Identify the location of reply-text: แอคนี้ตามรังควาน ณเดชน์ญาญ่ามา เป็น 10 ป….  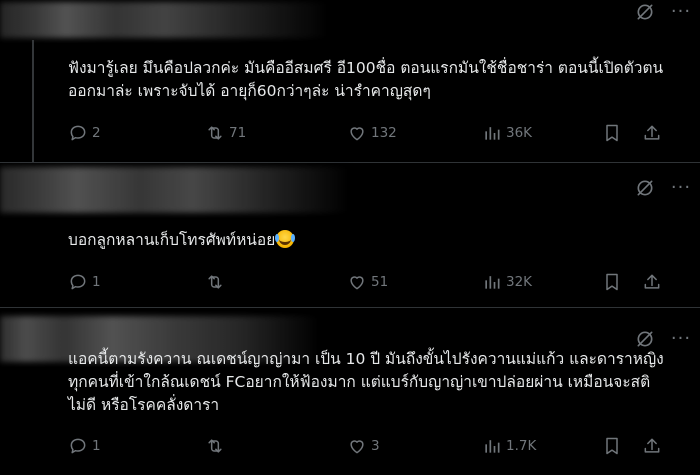
(366, 382).